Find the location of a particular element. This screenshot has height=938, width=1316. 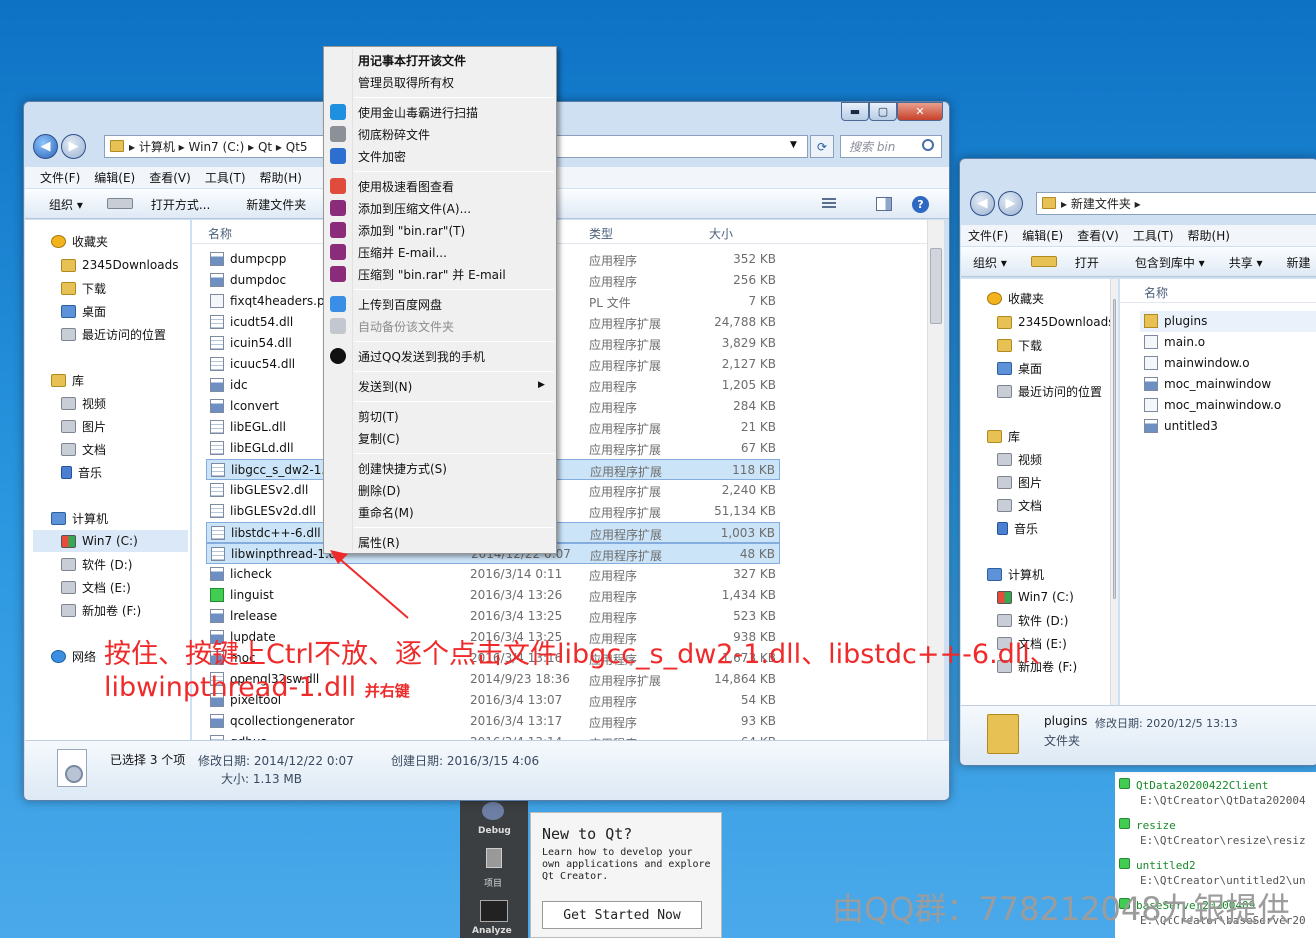

context-menu-item: 彻底粉碎文件 is located at coordinates (394, 134).